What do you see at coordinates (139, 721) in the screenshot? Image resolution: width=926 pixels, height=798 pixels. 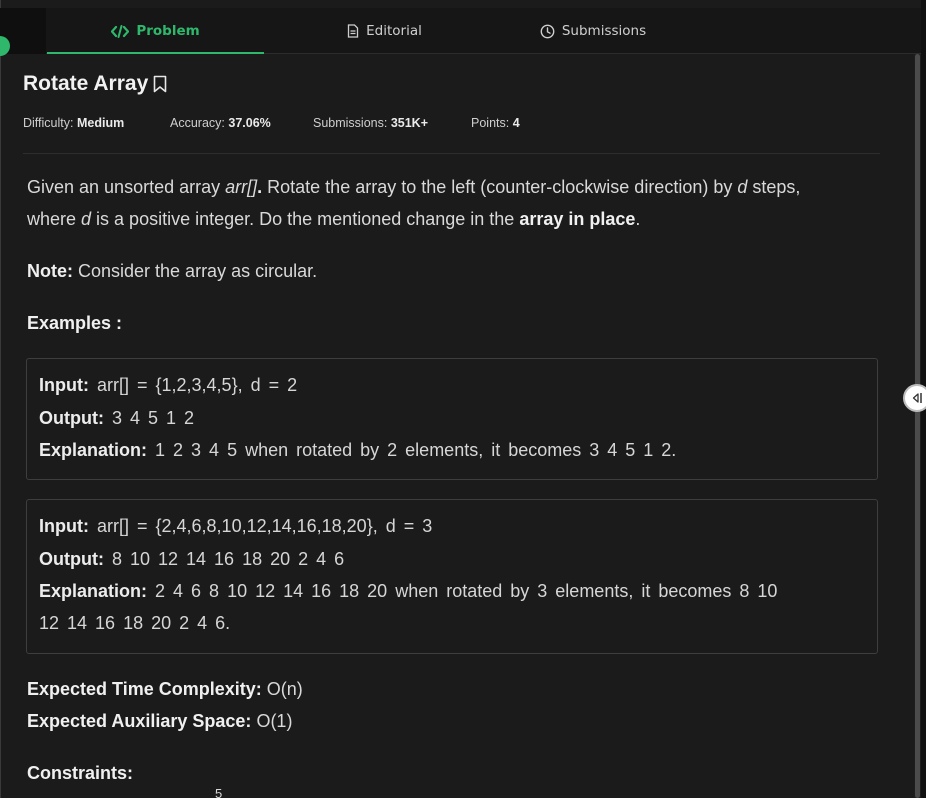 I see `auxiliary-space-label: Expected Auxiliary Space:` at bounding box center [139, 721].